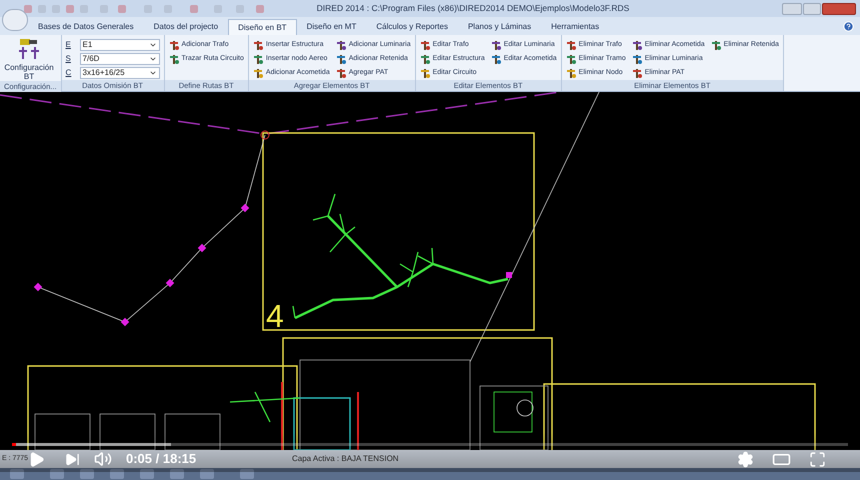 The image size is (860, 480). I want to click on sector-number: 4, so click(275, 316).